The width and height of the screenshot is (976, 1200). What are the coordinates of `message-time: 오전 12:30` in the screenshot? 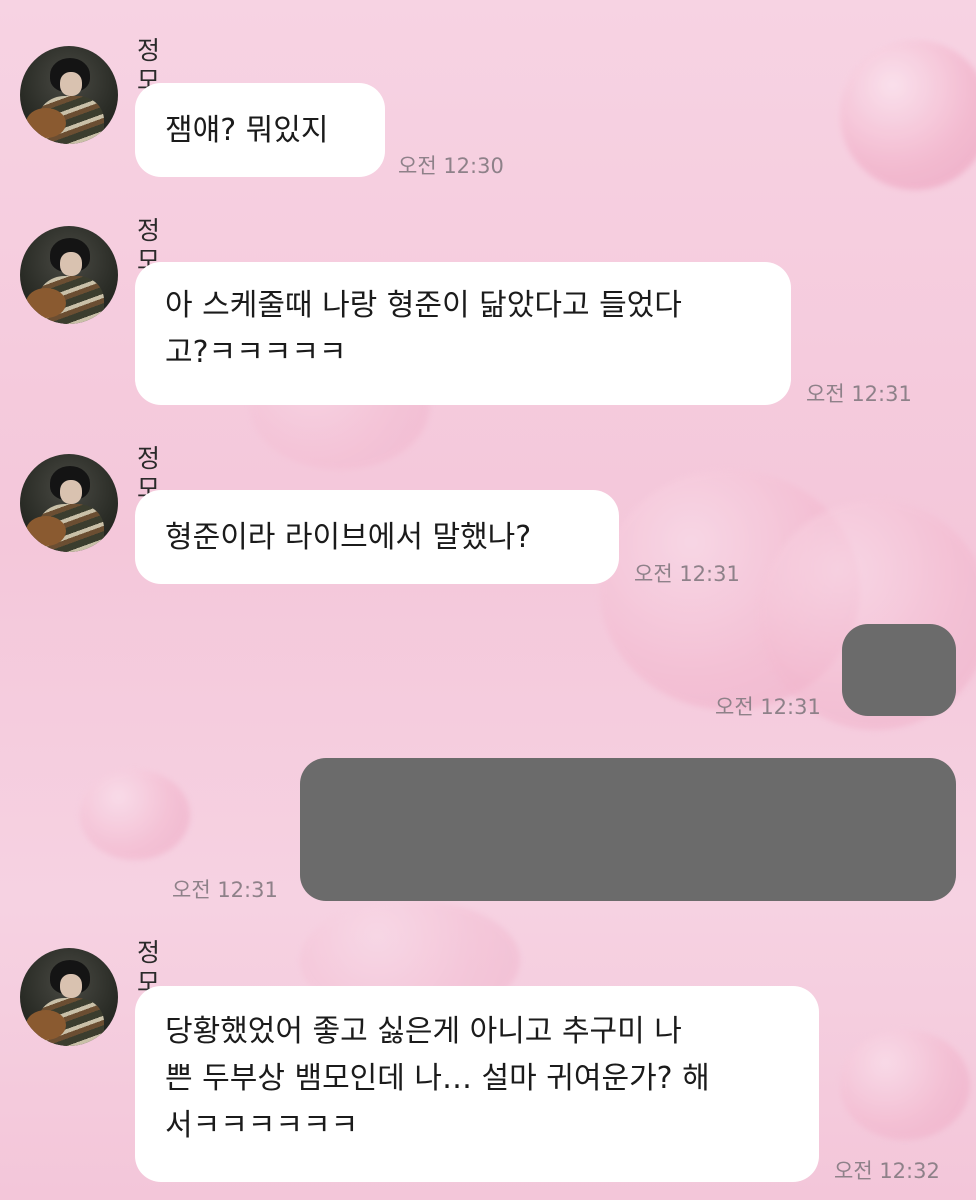 It's located at (451, 166).